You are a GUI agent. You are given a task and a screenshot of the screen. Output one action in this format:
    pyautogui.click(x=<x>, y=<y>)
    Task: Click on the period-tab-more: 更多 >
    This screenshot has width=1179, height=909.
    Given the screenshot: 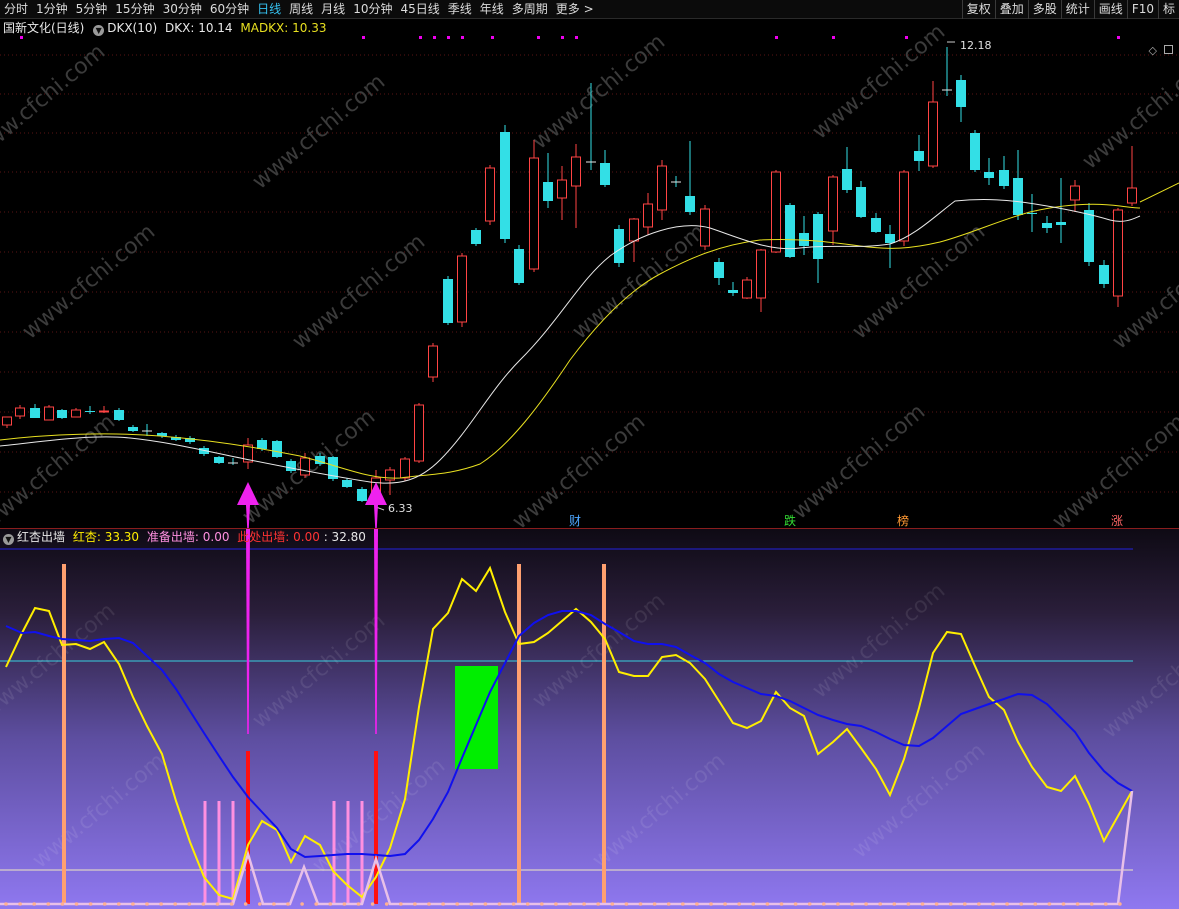 What is the action you would take?
    pyautogui.click(x=575, y=9)
    